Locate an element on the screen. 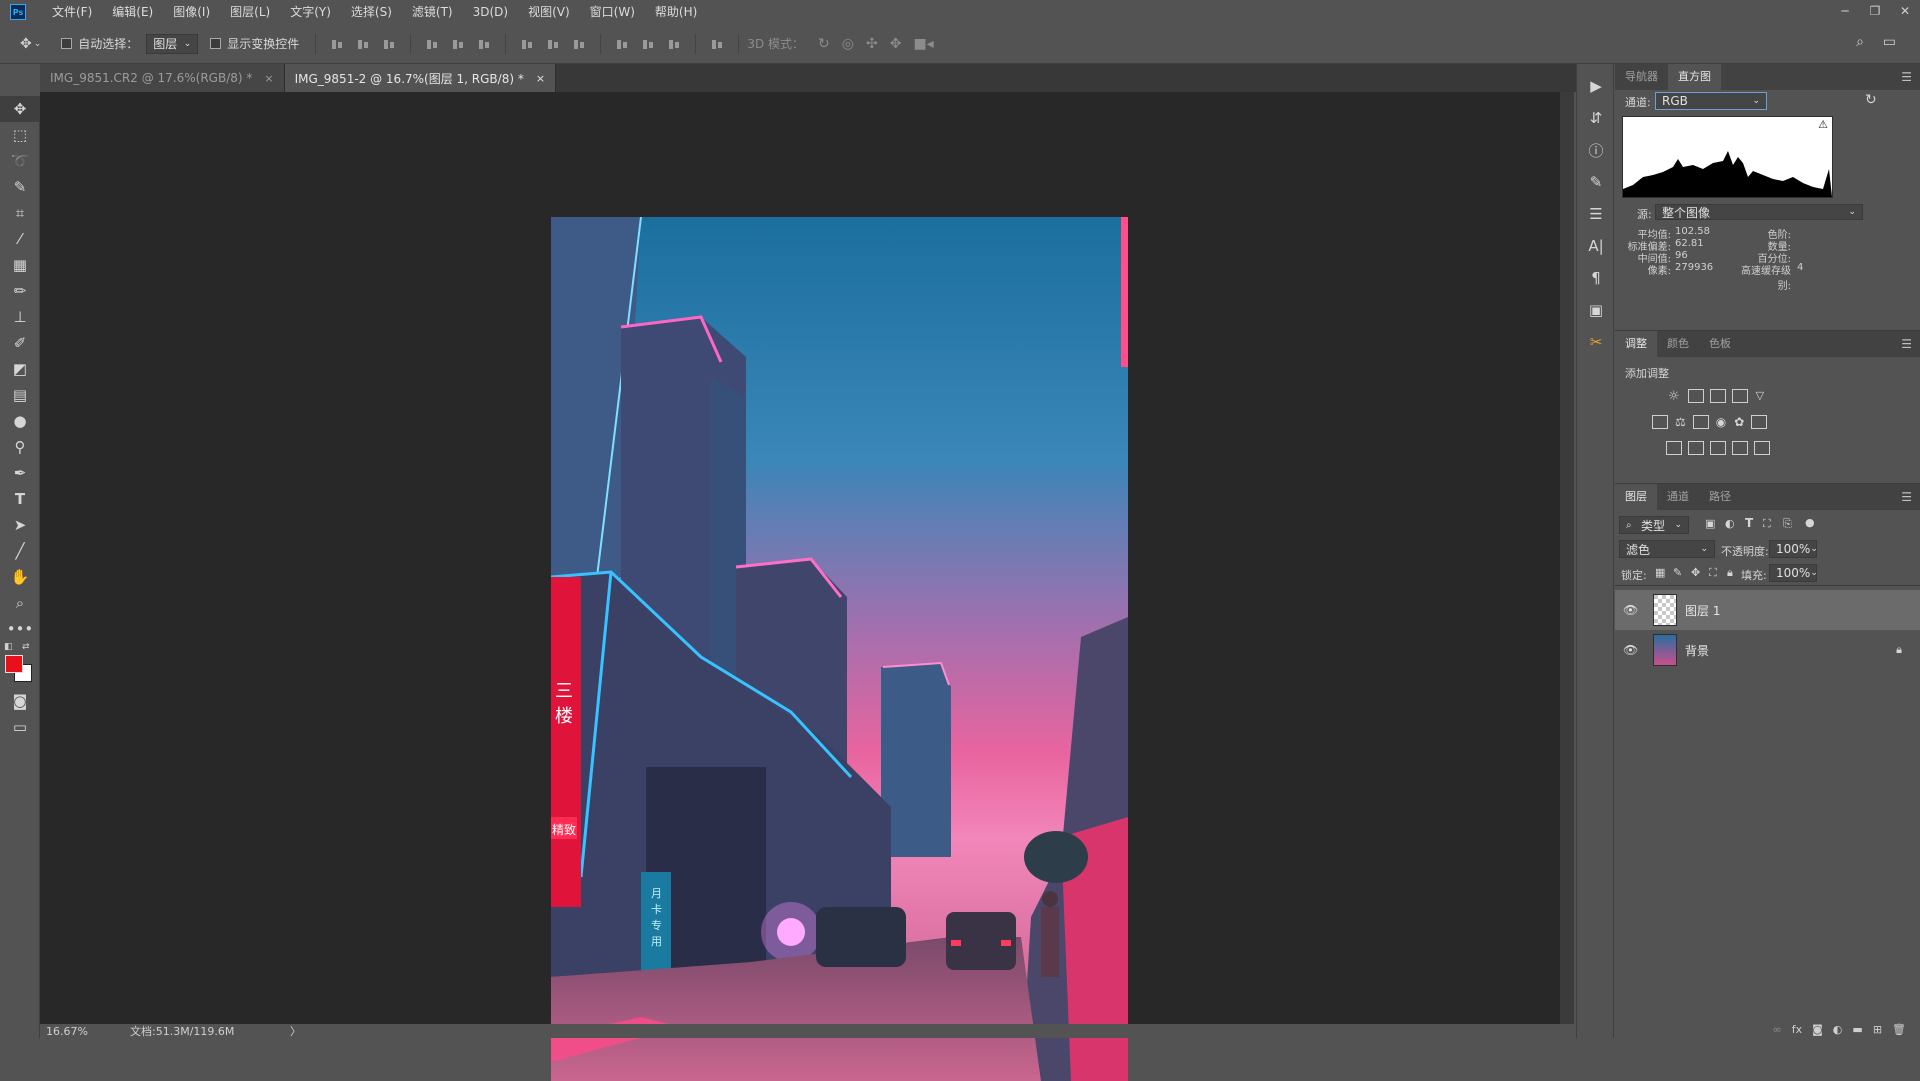 This screenshot has height=1081, width=1920. channel-dropdown: RGB ⌄ is located at coordinates (1711, 101).